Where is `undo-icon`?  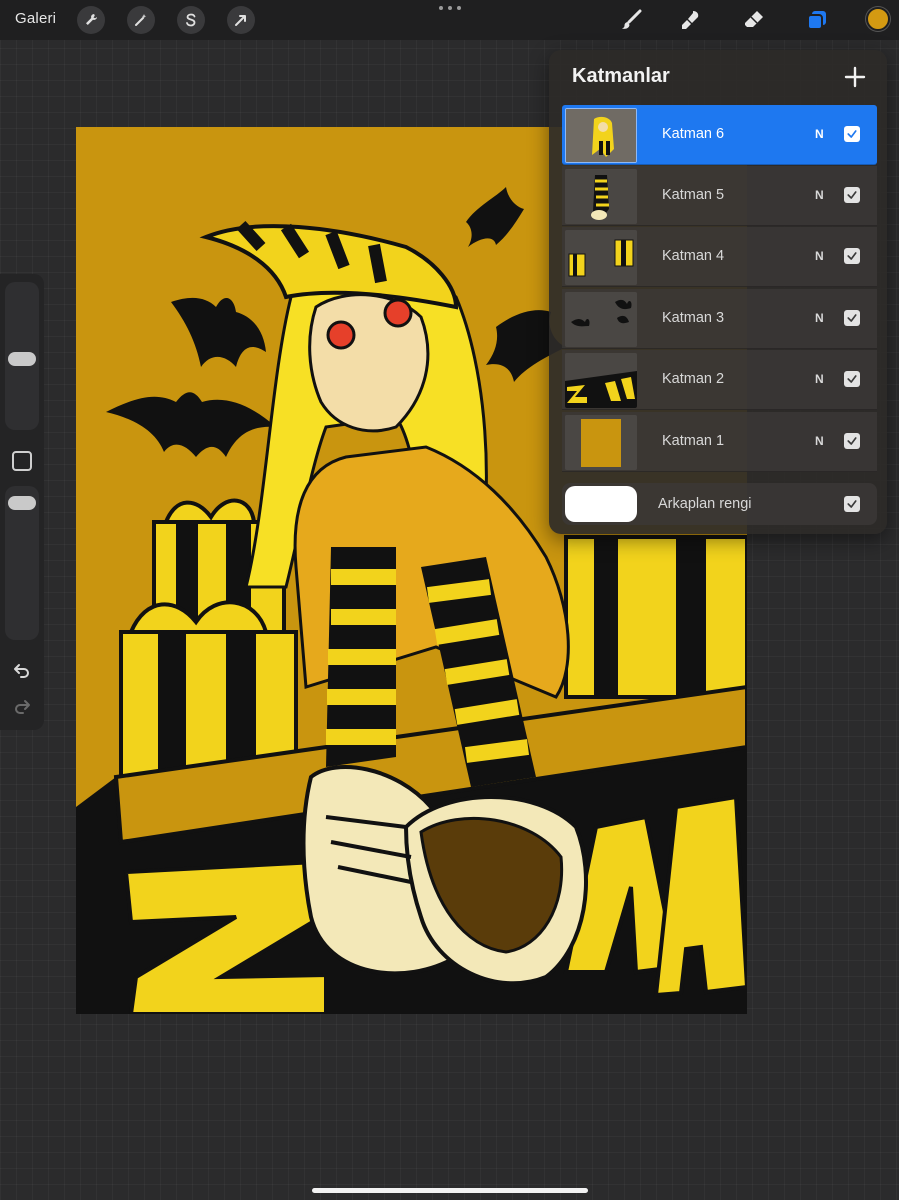 undo-icon is located at coordinates (22, 670).